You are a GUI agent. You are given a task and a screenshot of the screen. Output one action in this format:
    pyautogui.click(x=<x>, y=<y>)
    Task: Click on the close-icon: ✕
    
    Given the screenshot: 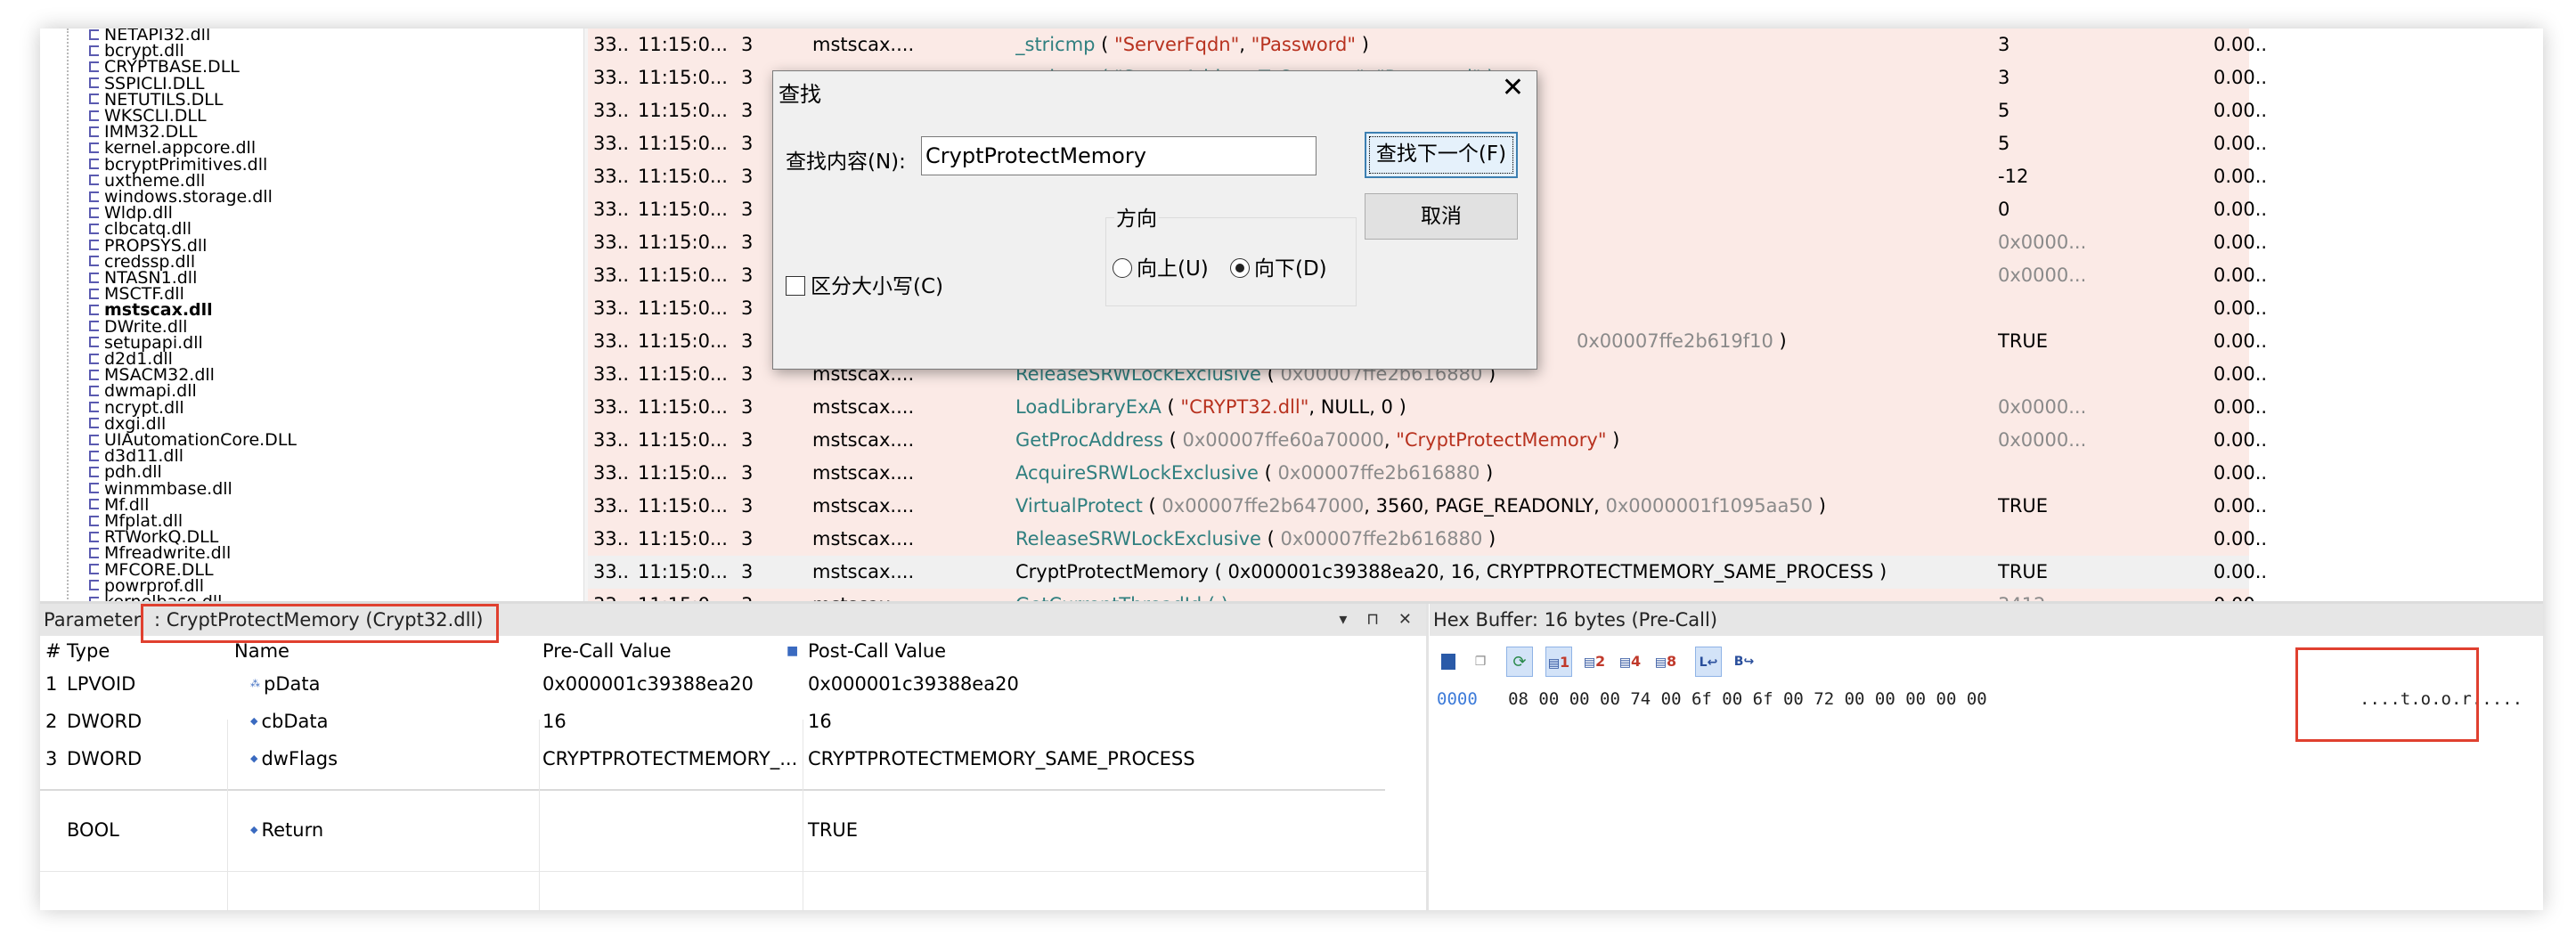 What is the action you would take?
    pyautogui.click(x=1513, y=88)
    